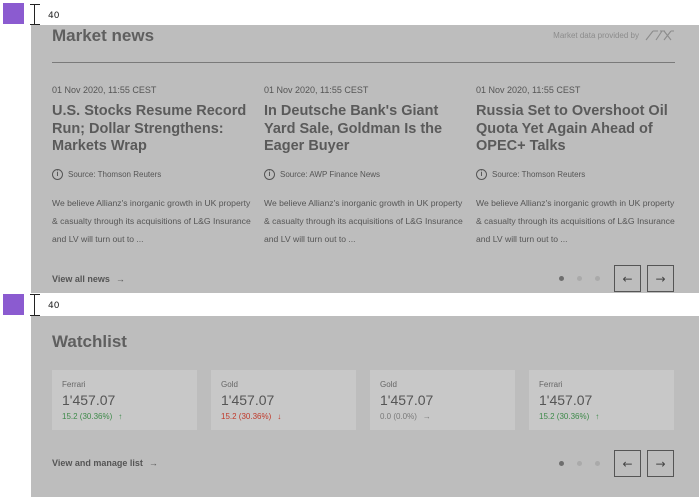 The height and width of the screenshot is (497, 699). I want to click on card-change: 0.0 (0.0%) →, so click(442, 416).